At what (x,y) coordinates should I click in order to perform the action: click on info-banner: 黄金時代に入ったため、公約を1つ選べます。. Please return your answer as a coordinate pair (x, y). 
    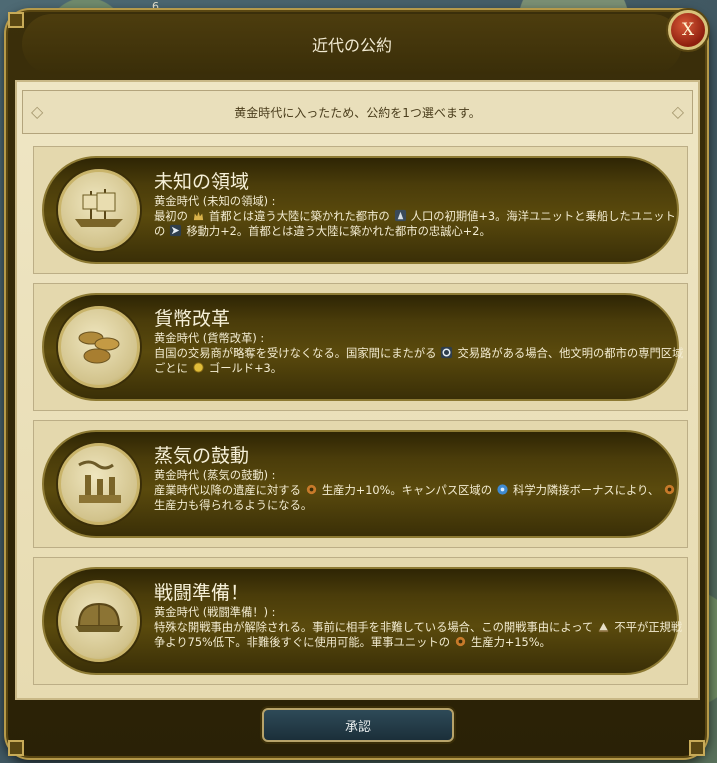
    Looking at the image, I should click on (357, 112).